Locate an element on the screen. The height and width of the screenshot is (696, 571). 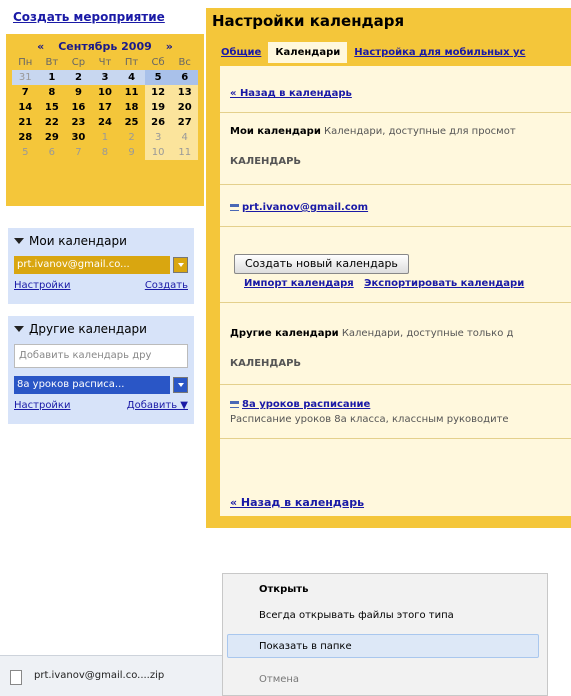
weekday-header: Вт is located at coordinates (52, 62).